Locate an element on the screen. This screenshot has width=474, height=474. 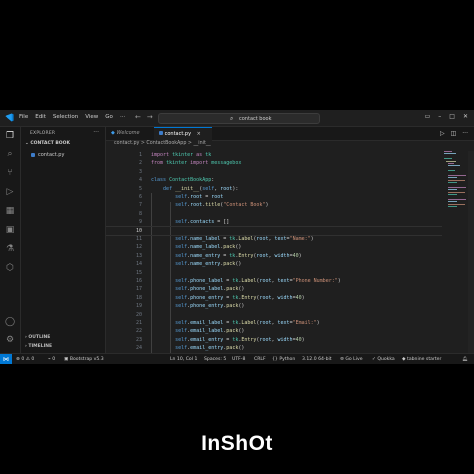
code-text: import tkinter as tk is located at coordinates (181, 155).